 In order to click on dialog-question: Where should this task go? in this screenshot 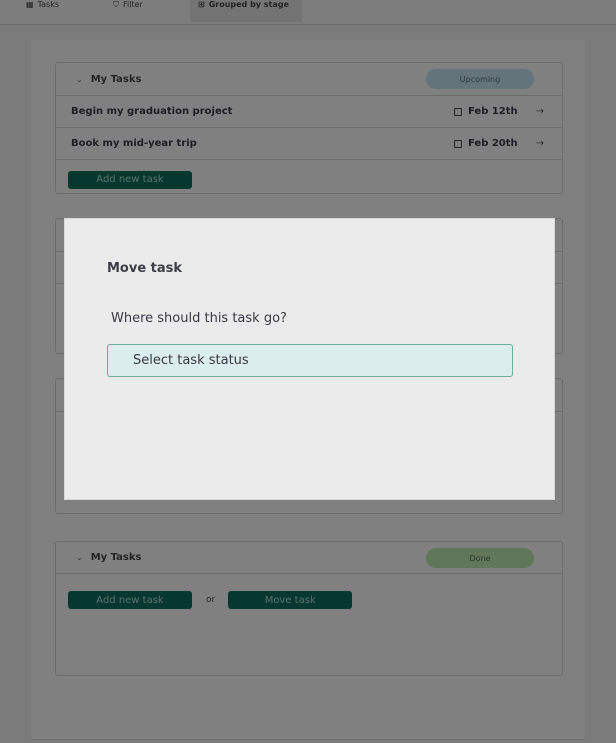, I will do `click(199, 318)`.